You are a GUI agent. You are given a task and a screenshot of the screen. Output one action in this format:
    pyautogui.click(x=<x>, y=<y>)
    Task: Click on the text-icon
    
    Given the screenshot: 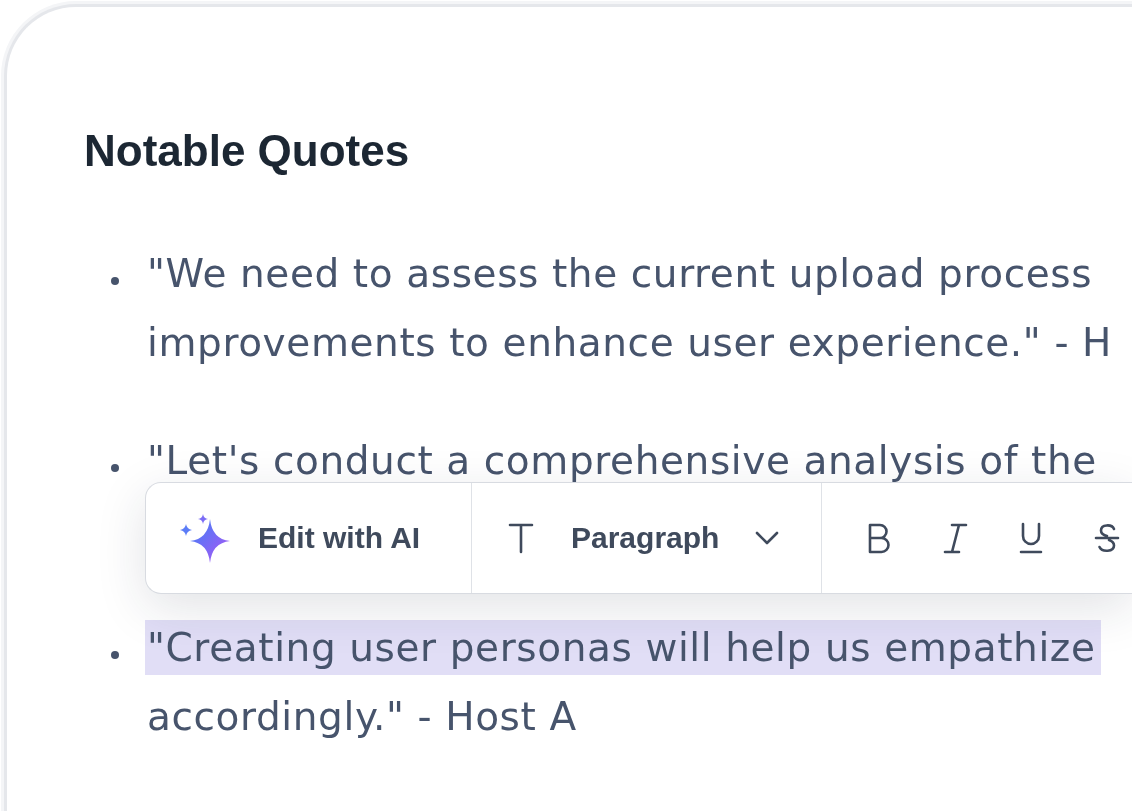 What is the action you would take?
    pyautogui.click(x=521, y=538)
    